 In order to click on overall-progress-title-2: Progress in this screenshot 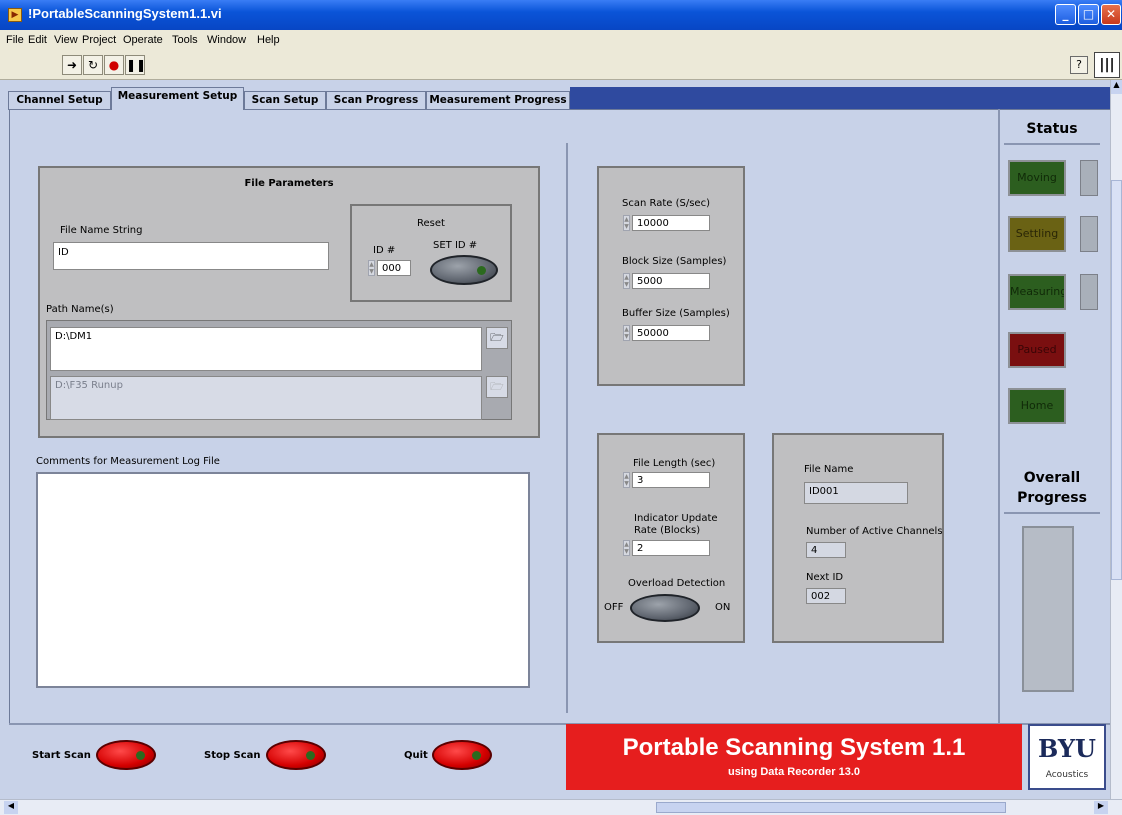, I will do `click(1052, 498)`.